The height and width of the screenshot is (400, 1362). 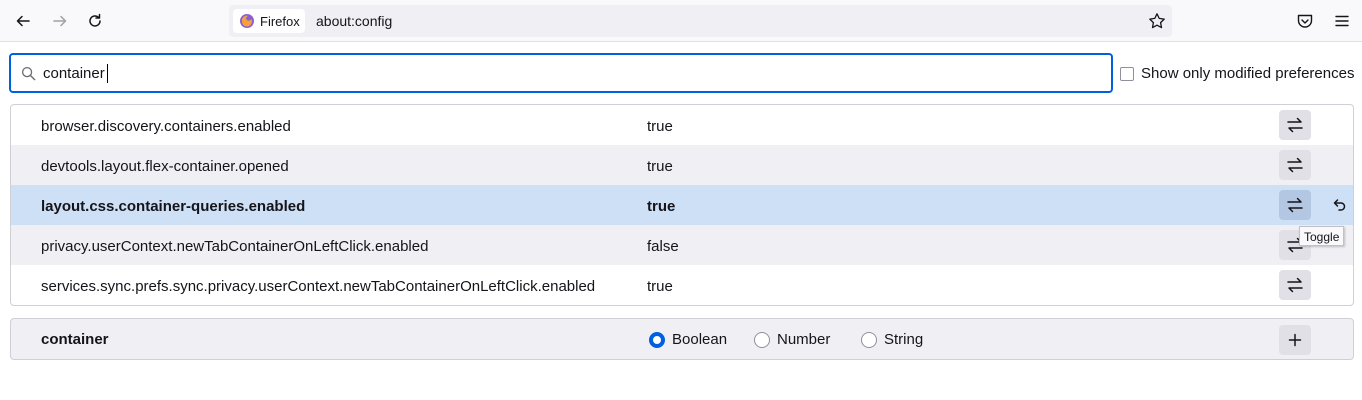 I want to click on plus-icon, so click(x=1295, y=340).